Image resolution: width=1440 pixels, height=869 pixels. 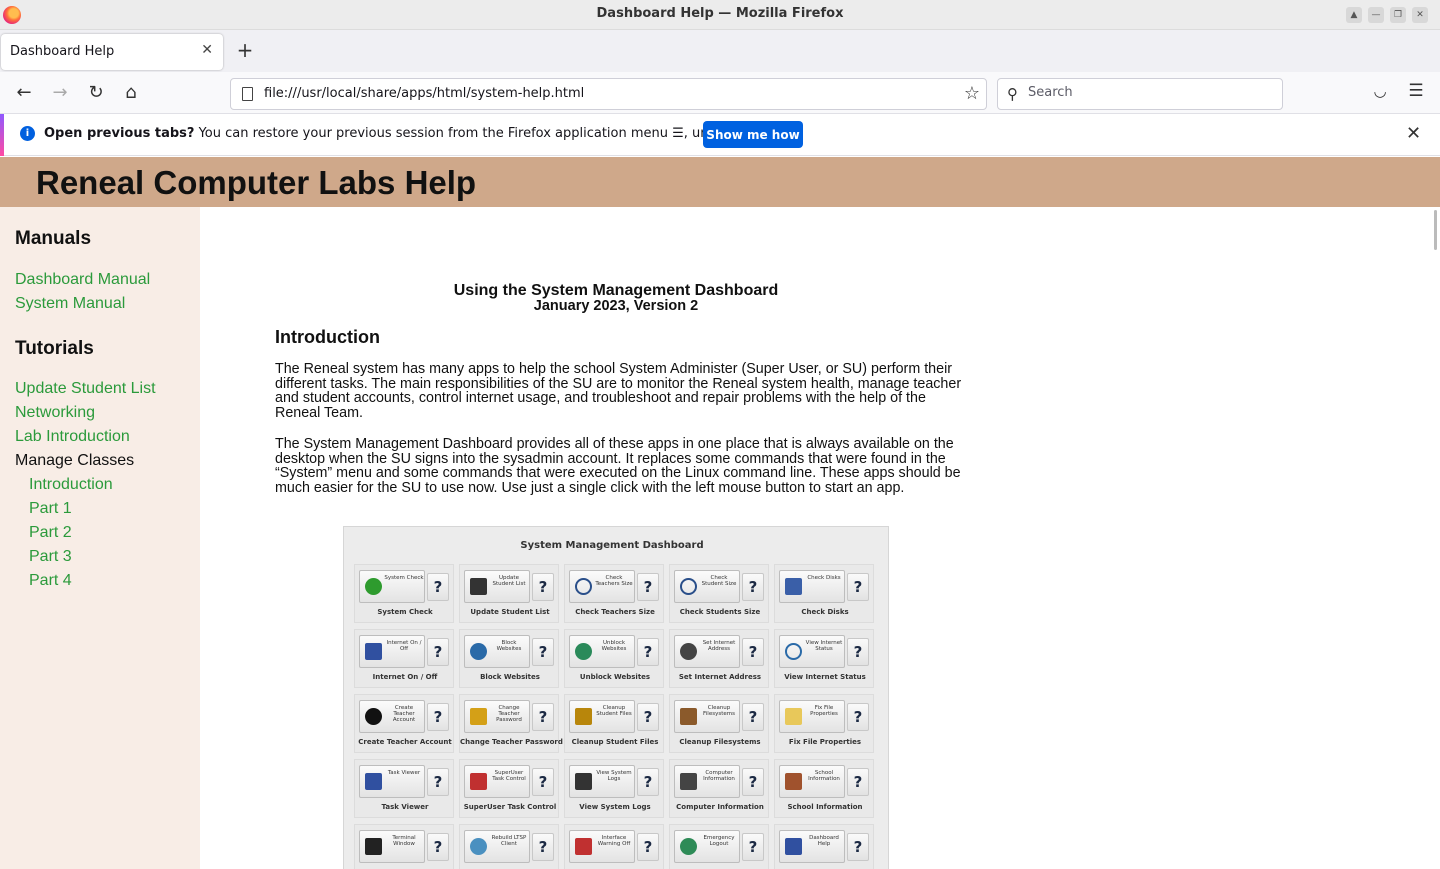 I want to click on app-menu-icon: ☰, so click(x=1416, y=92).